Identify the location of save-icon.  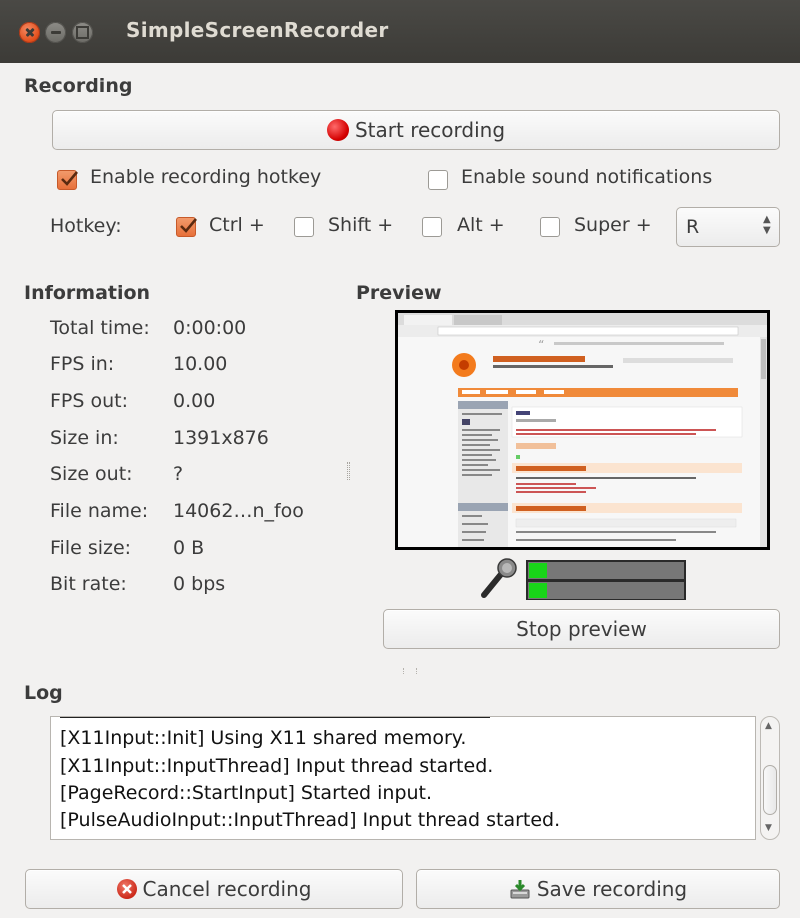
(520, 889).